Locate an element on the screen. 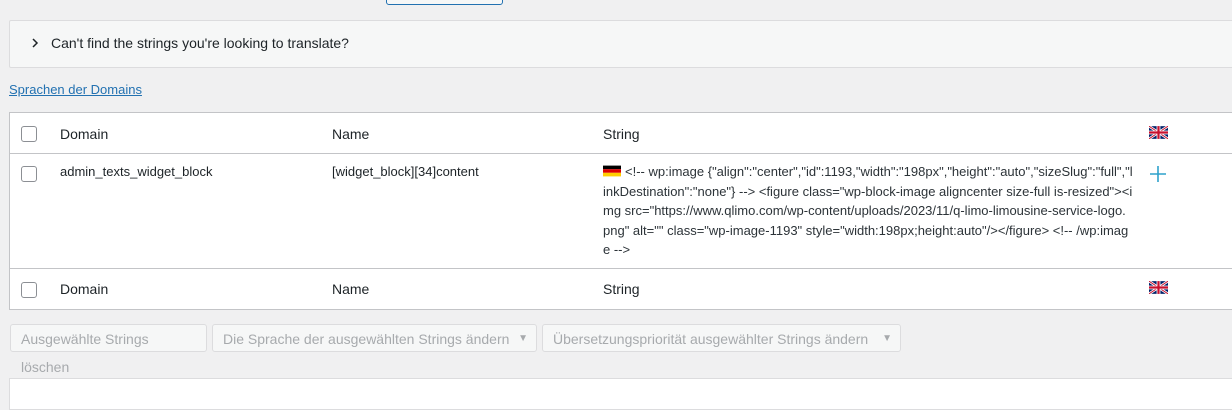 The width and height of the screenshot is (1232, 410). de-flag-icon is located at coordinates (612, 171).